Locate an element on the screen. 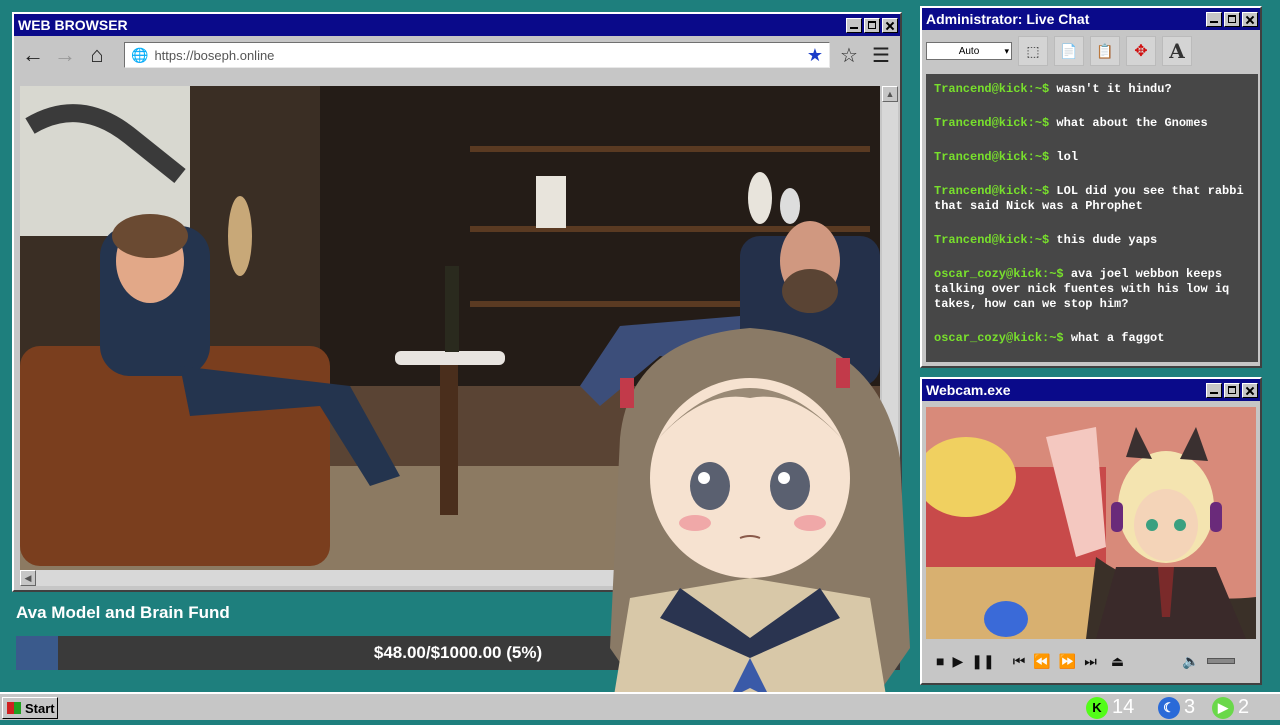  browser-navbar: ← → ⌂ 🌐 https://boseph.online ★ ☆ ☰ is located at coordinates (457, 55).